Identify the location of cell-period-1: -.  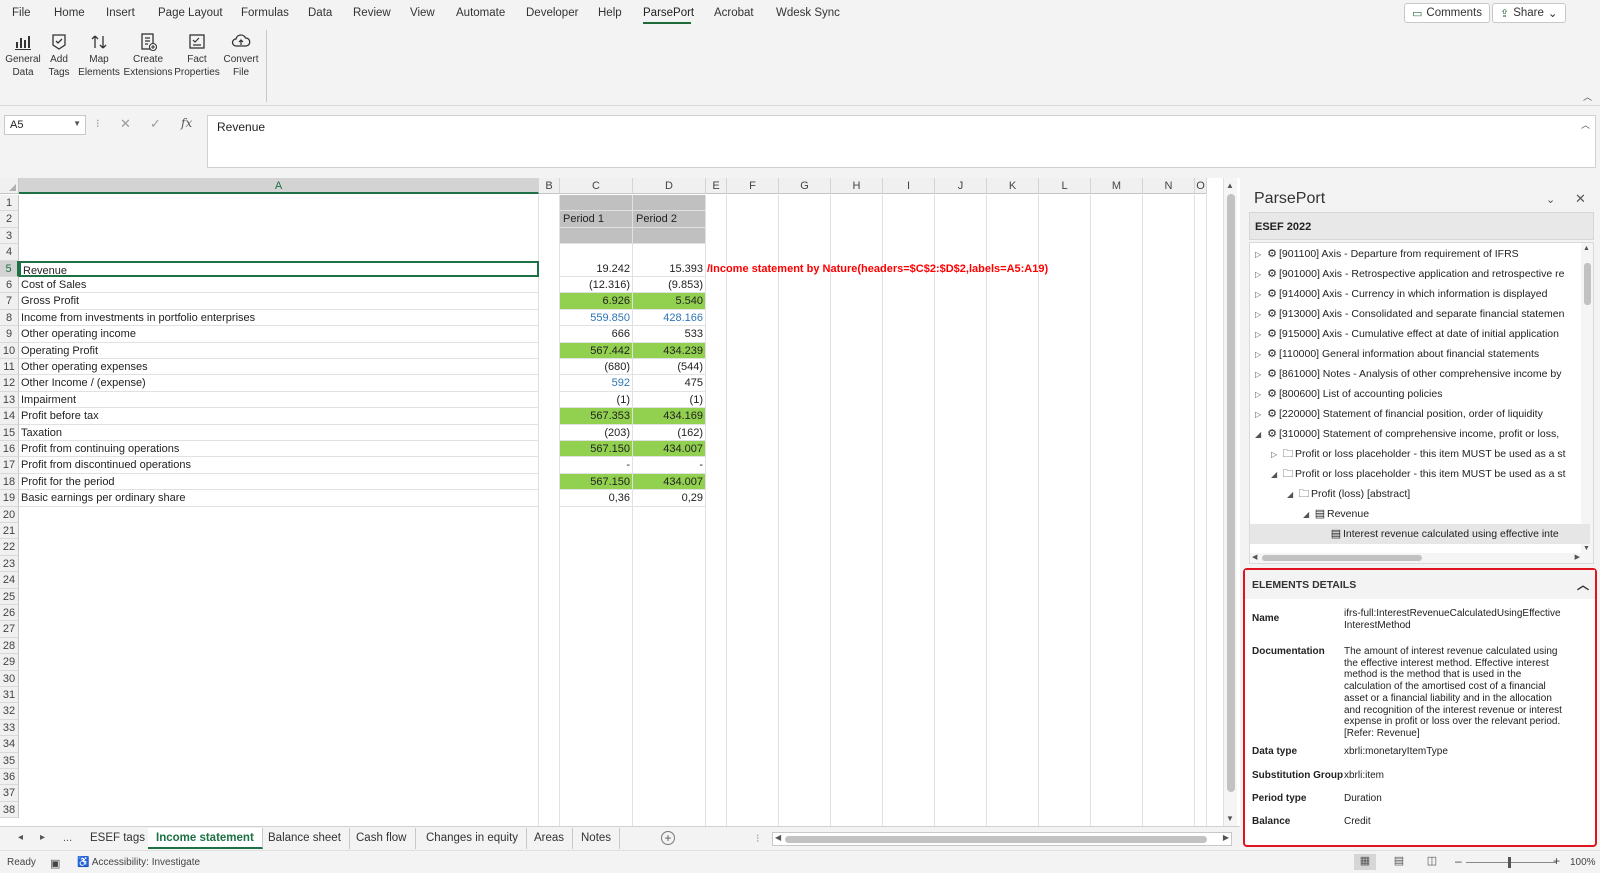
(596, 465).